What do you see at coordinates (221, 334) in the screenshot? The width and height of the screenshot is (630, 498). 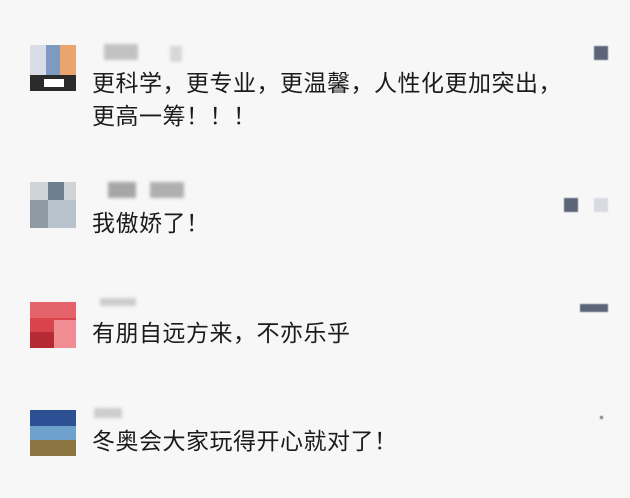 I see `comment-text: 有朋自远方来，不亦乐乎` at bounding box center [221, 334].